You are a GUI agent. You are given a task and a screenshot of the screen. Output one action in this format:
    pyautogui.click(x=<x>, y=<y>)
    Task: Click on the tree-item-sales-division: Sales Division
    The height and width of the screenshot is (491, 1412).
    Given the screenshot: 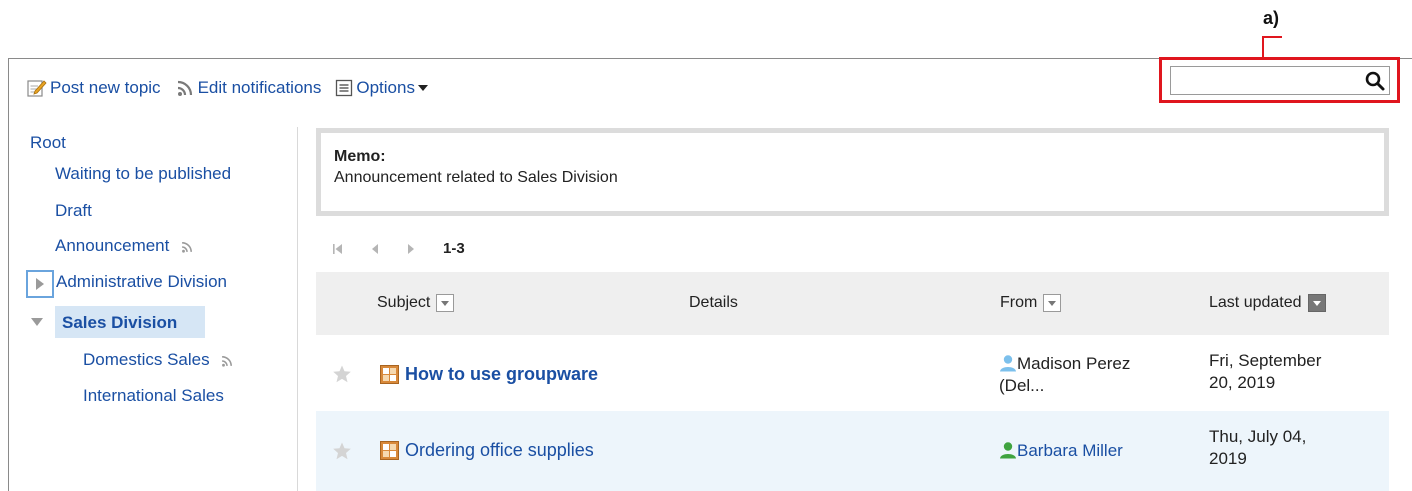 What is the action you would take?
    pyautogui.click(x=119, y=323)
    